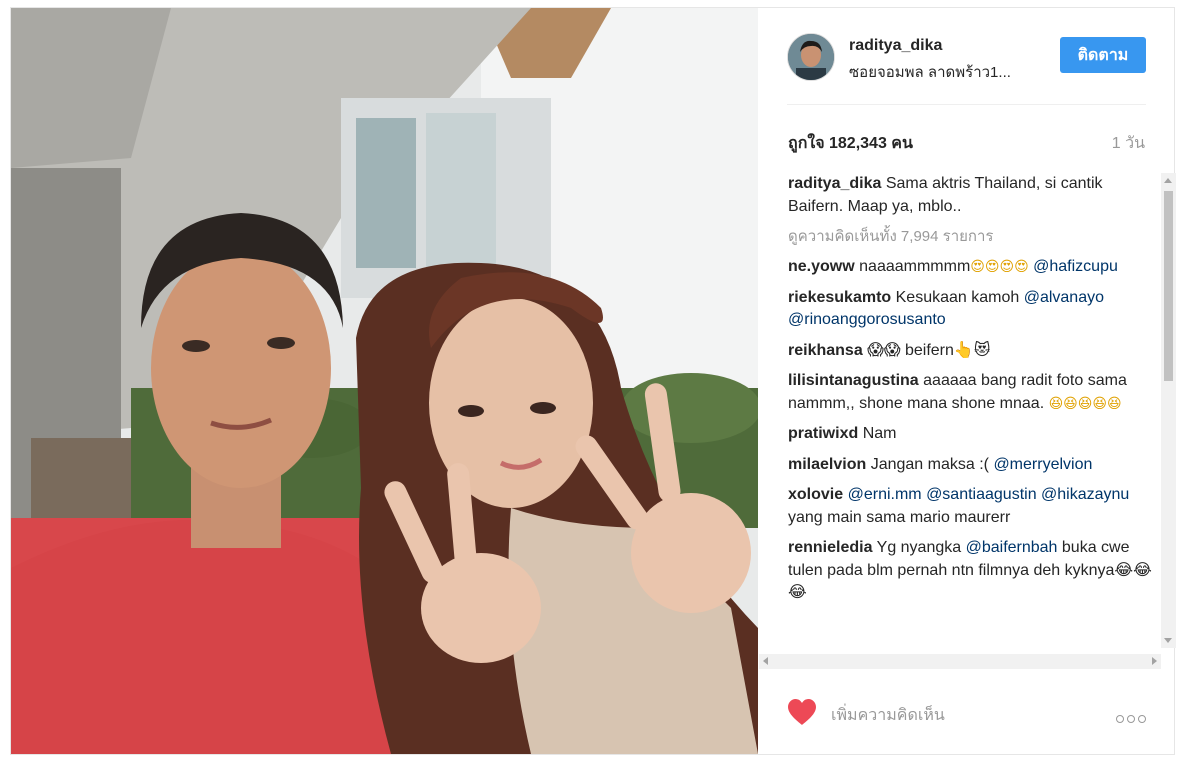 This screenshot has height=762, width=1185. I want to click on scroll-up-arrow-icon, so click(1168, 180).